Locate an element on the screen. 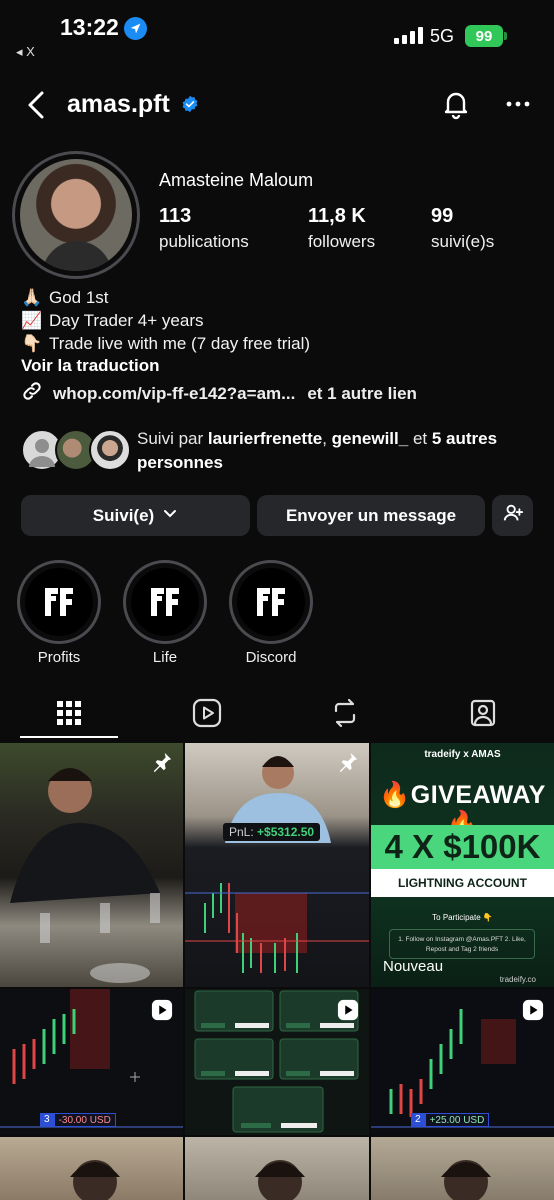  battery-icon: 99 is located at coordinates (486, 36).